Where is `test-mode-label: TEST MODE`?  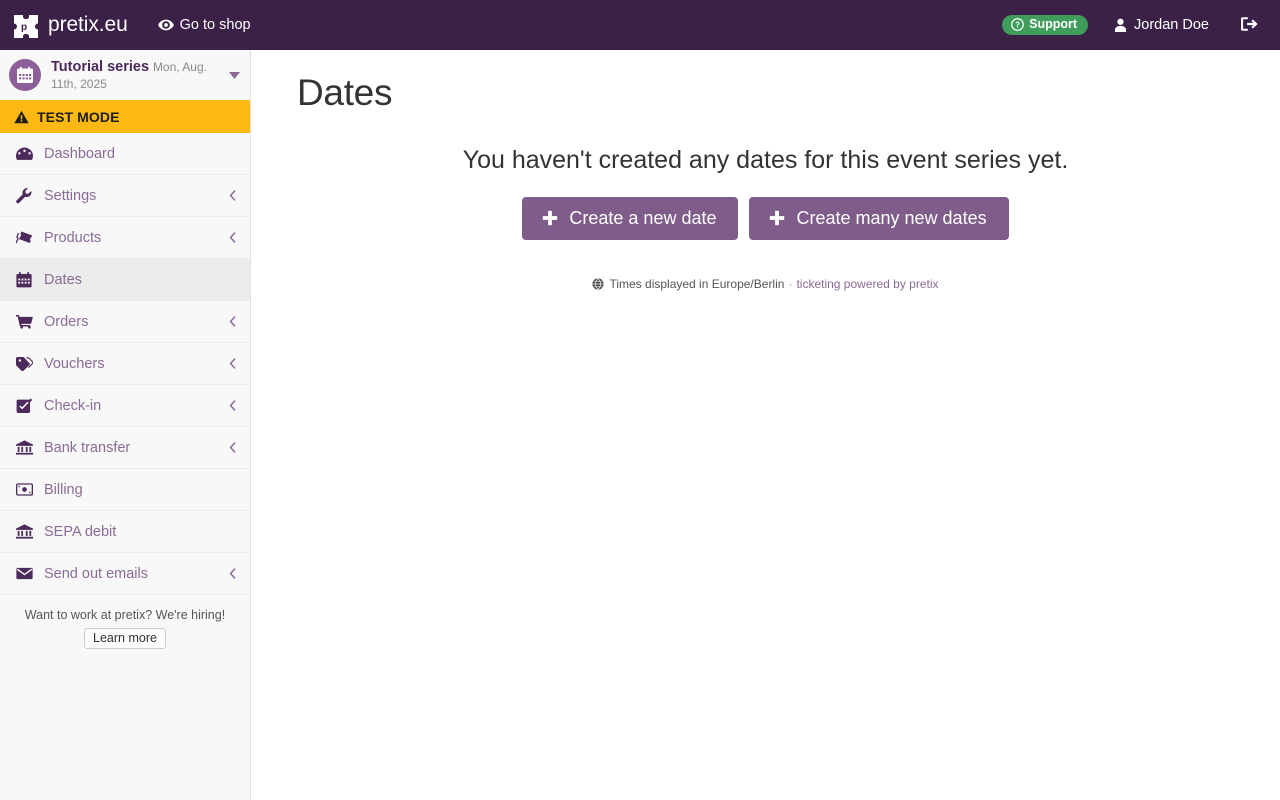
test-mode-label: TEST MODE is located at coordinates (78, 116).